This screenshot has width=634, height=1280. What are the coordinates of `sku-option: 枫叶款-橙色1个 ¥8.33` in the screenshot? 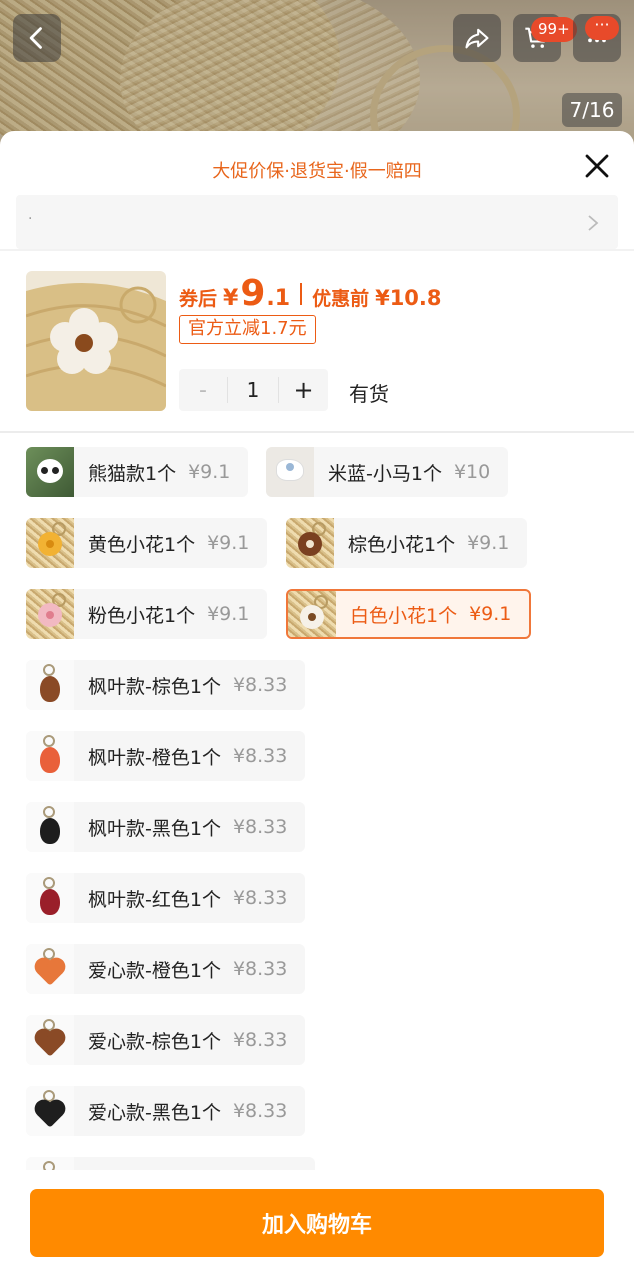 It's located at (166, 756).